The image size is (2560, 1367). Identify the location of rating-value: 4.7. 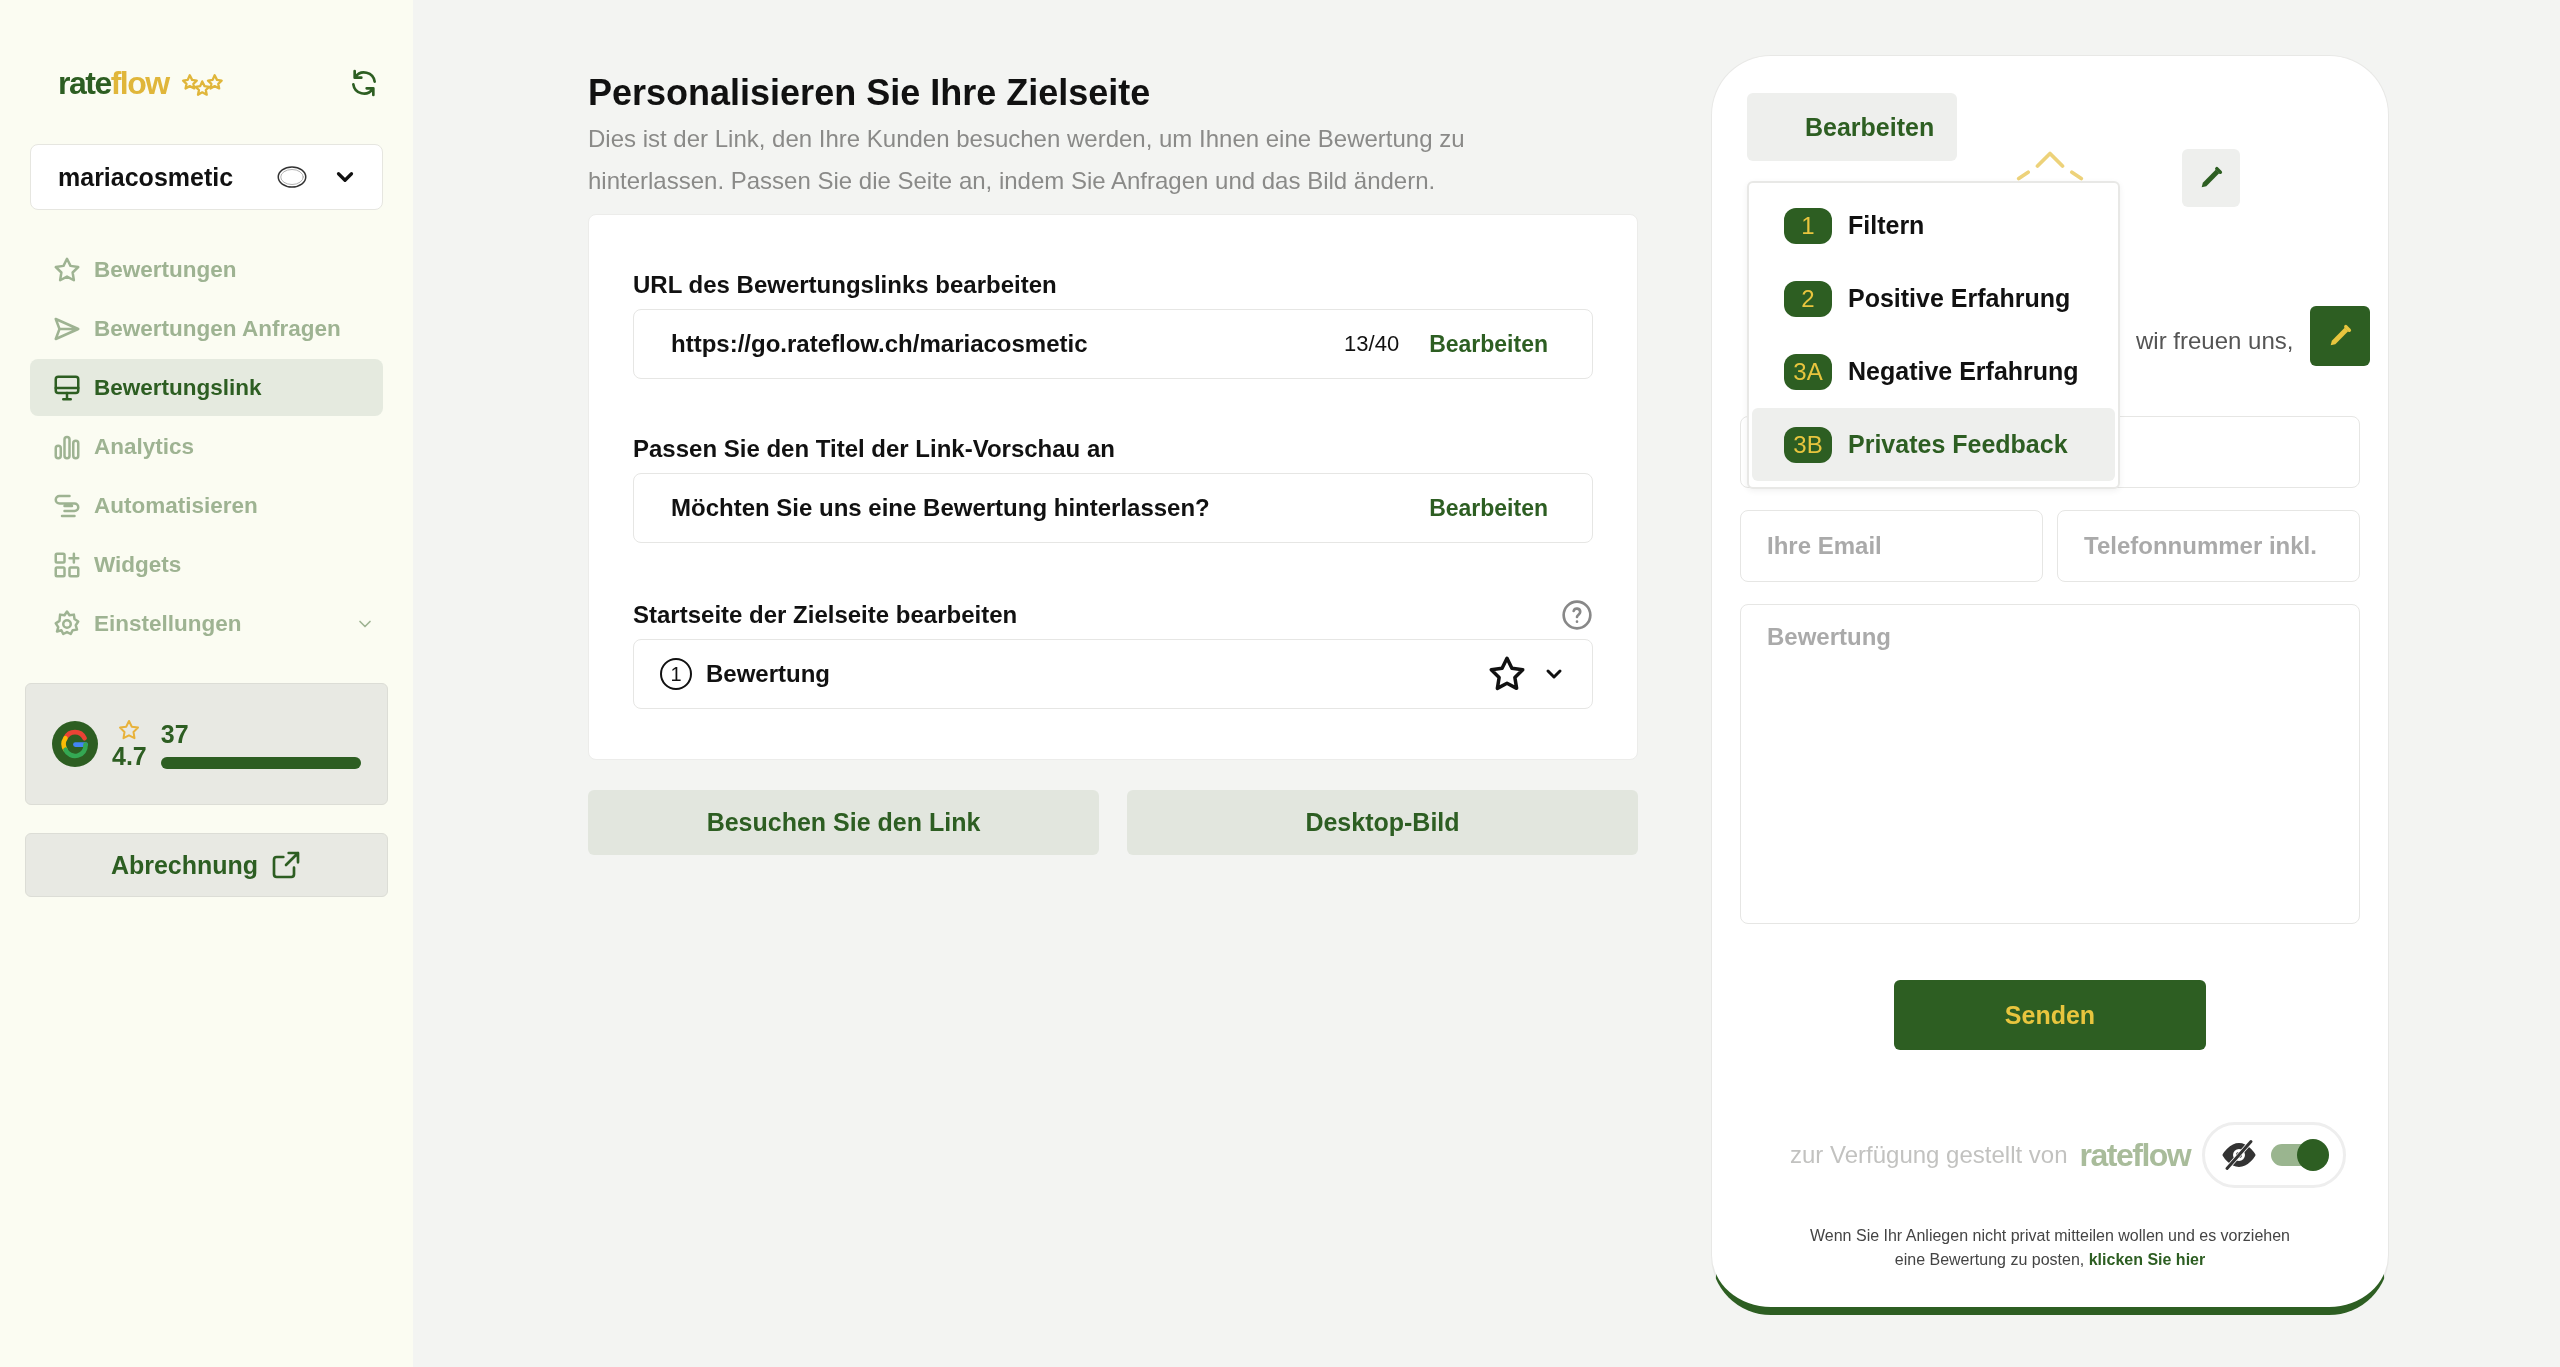
(129, 756).